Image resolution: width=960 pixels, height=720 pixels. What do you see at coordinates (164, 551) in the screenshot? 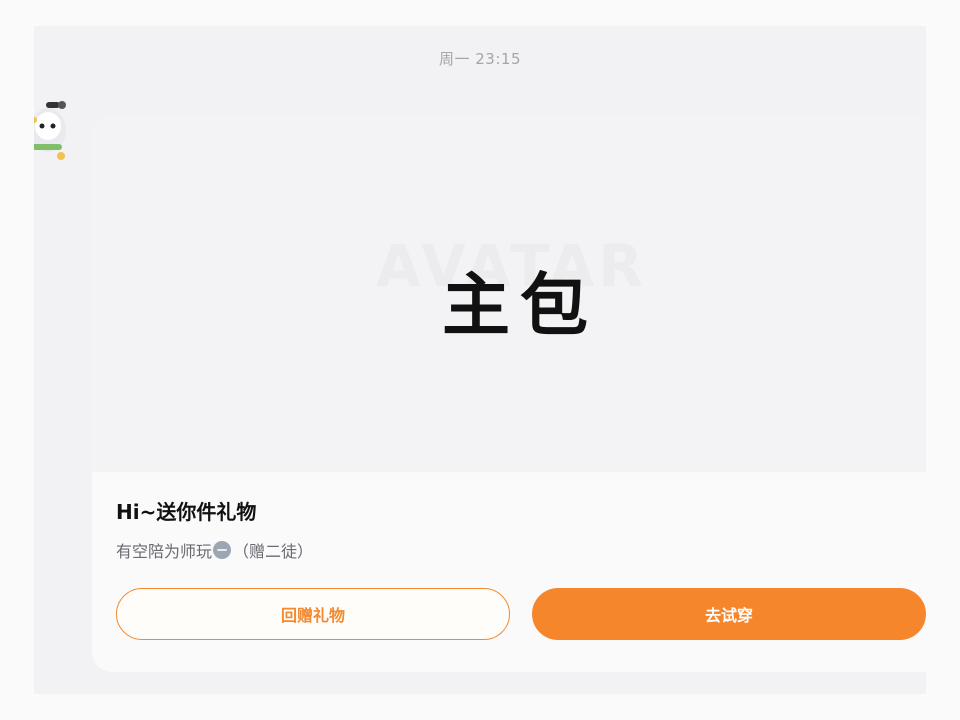
I see `description-prefix: 有空陪为师玩` at bounding box center [164, 551].